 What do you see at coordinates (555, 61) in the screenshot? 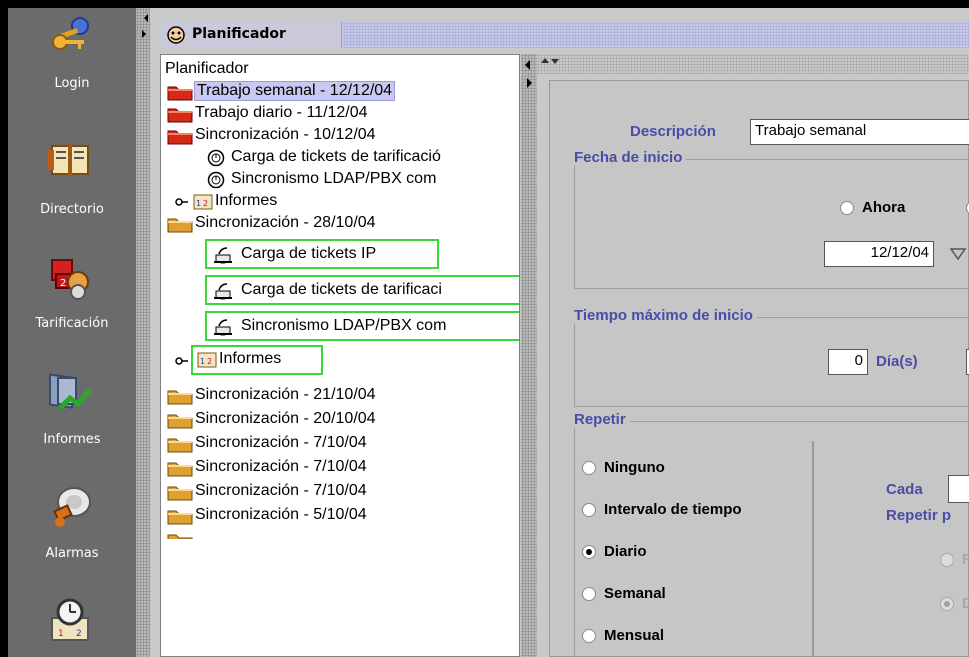
I see `expand-down-icon` at bounding box center [555, 61].